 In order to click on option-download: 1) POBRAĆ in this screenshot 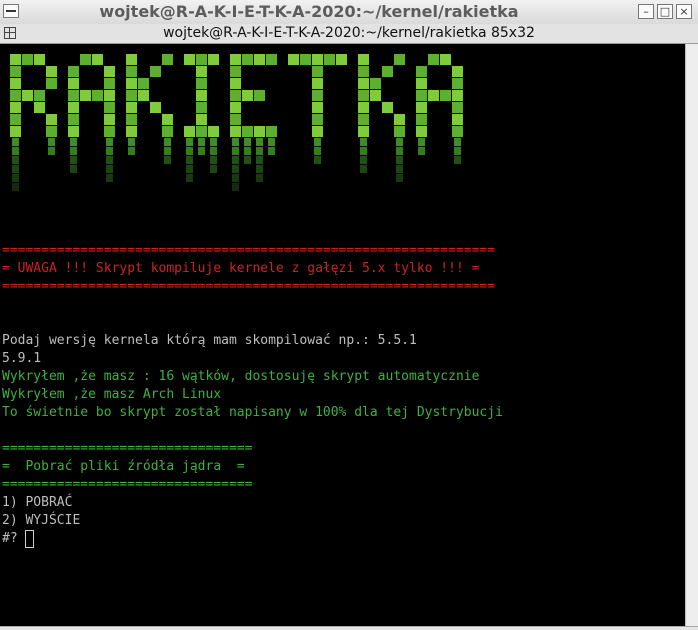, I will do `click(37, 503)`.